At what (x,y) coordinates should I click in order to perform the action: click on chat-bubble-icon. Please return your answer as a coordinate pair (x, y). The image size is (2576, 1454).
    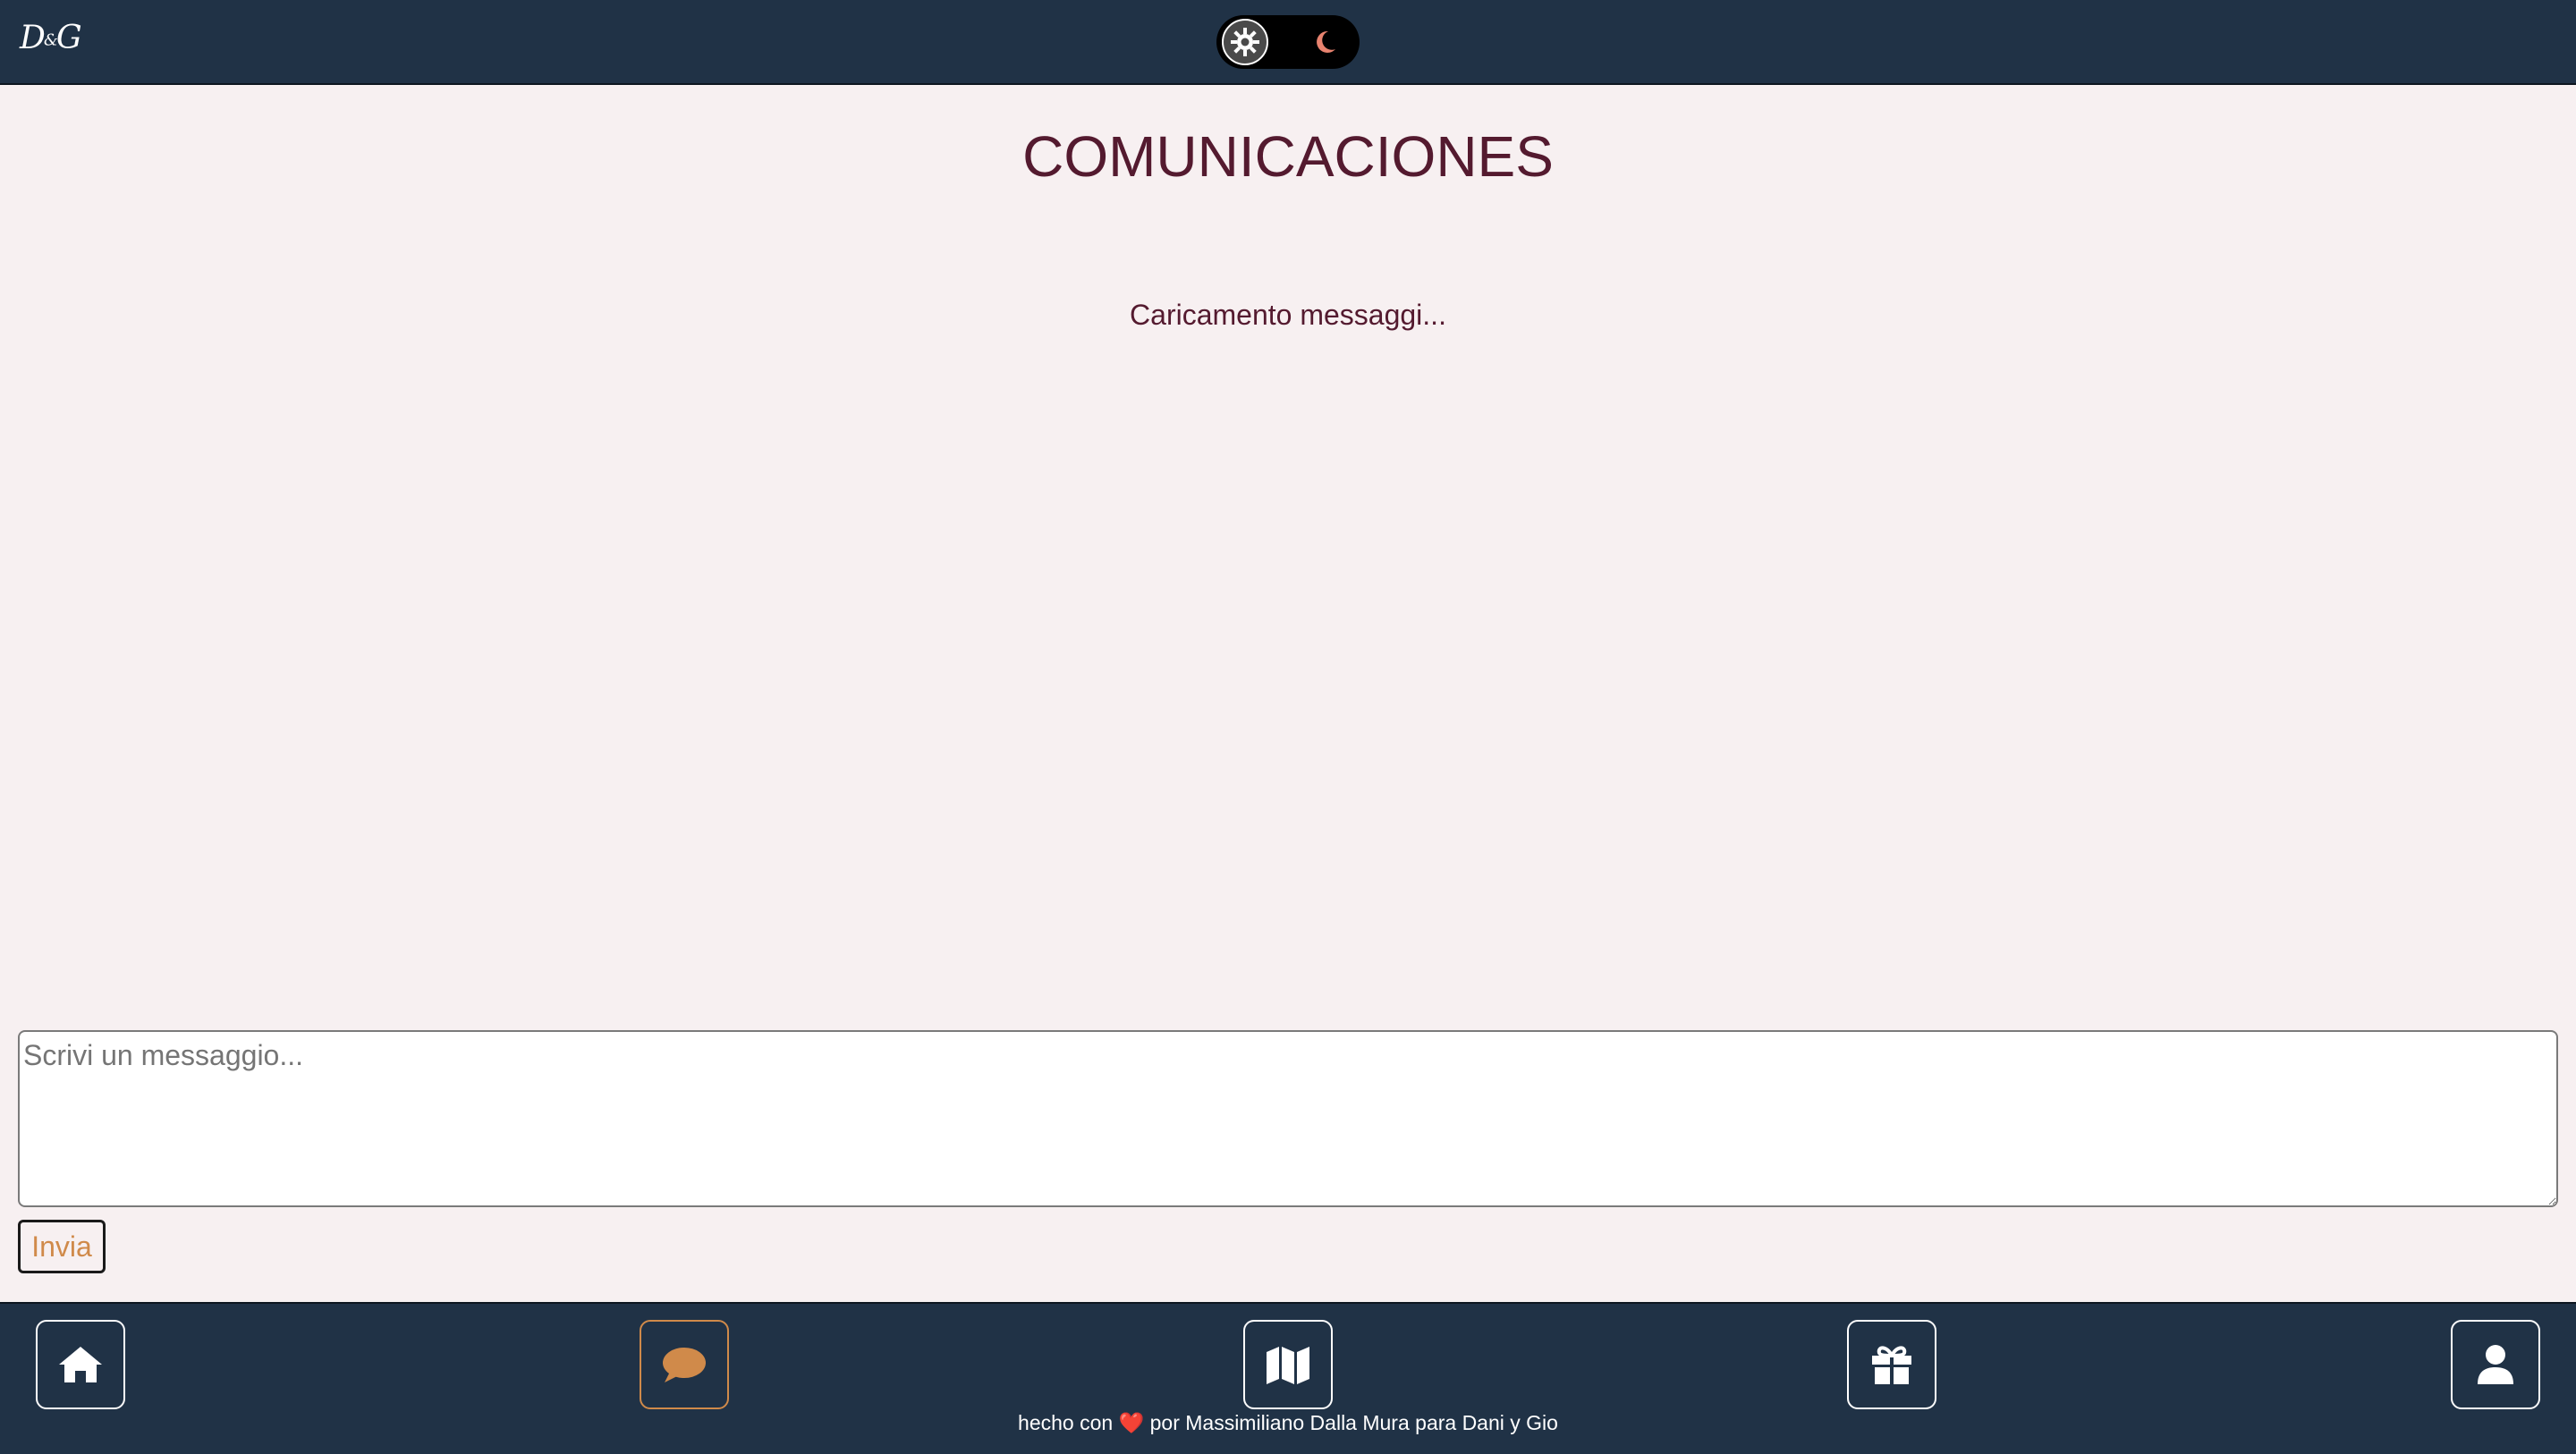
    Looking at the image, I should click on (684, 1365).